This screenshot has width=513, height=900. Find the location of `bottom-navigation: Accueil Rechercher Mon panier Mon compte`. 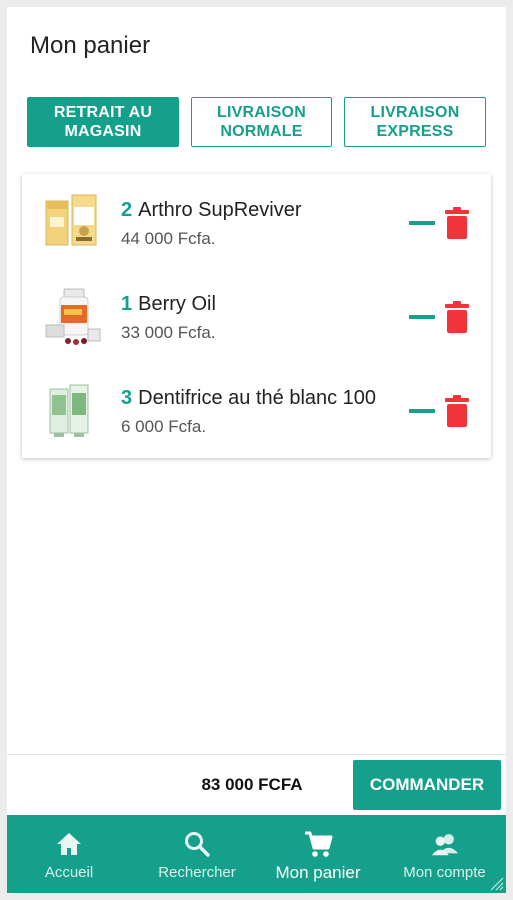

bottom-navigation: Accueil Rechercher Mon panier Mon compte is located at coordinates (256, 854).